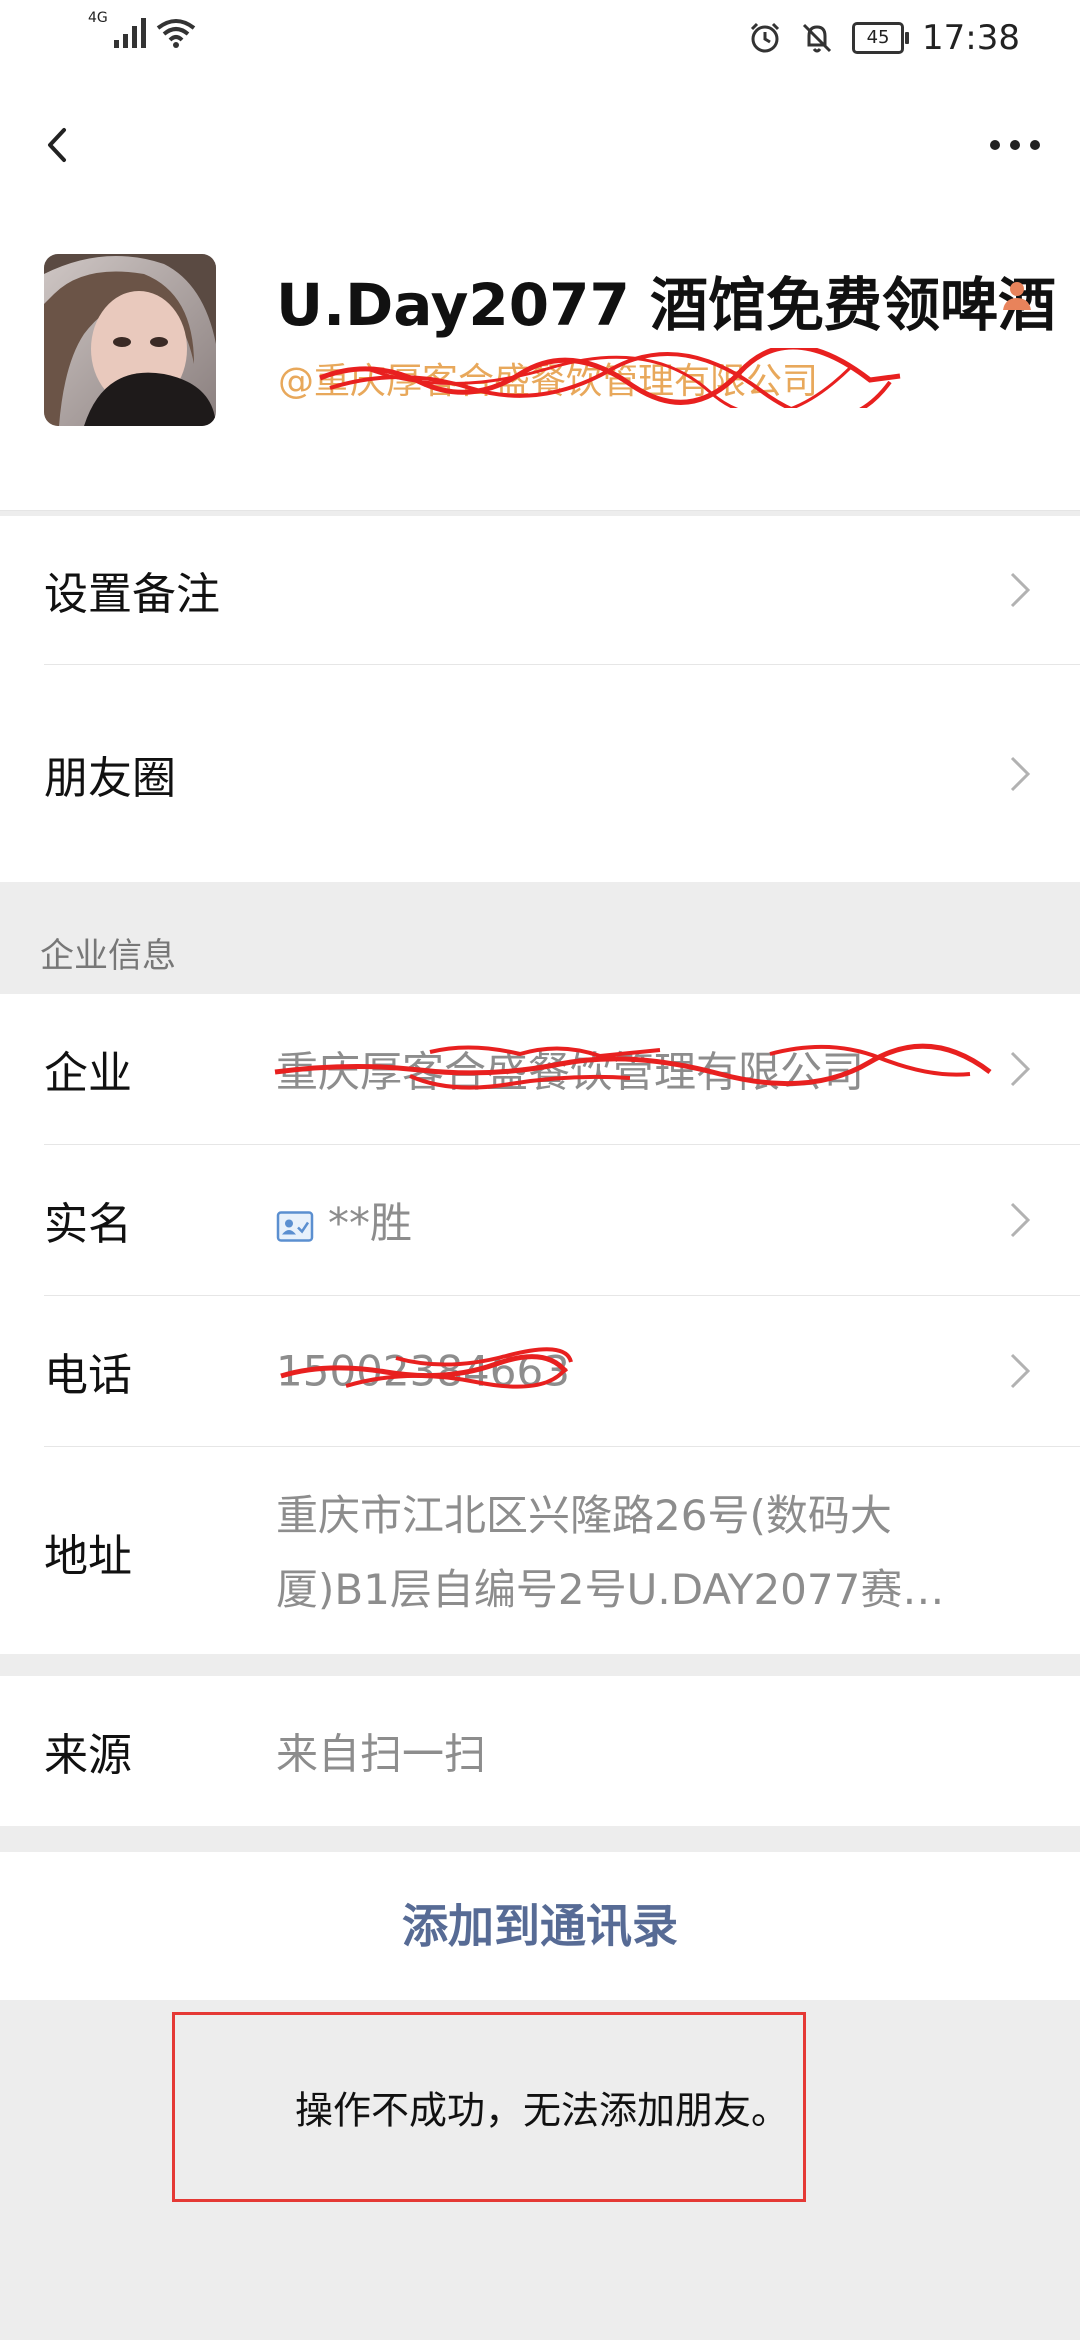 The height and width of the screenshot is (2340, 1080). Describe the element at coordinates (817, 38) in the screenshot. I see `mute-bell-icon` at that location.